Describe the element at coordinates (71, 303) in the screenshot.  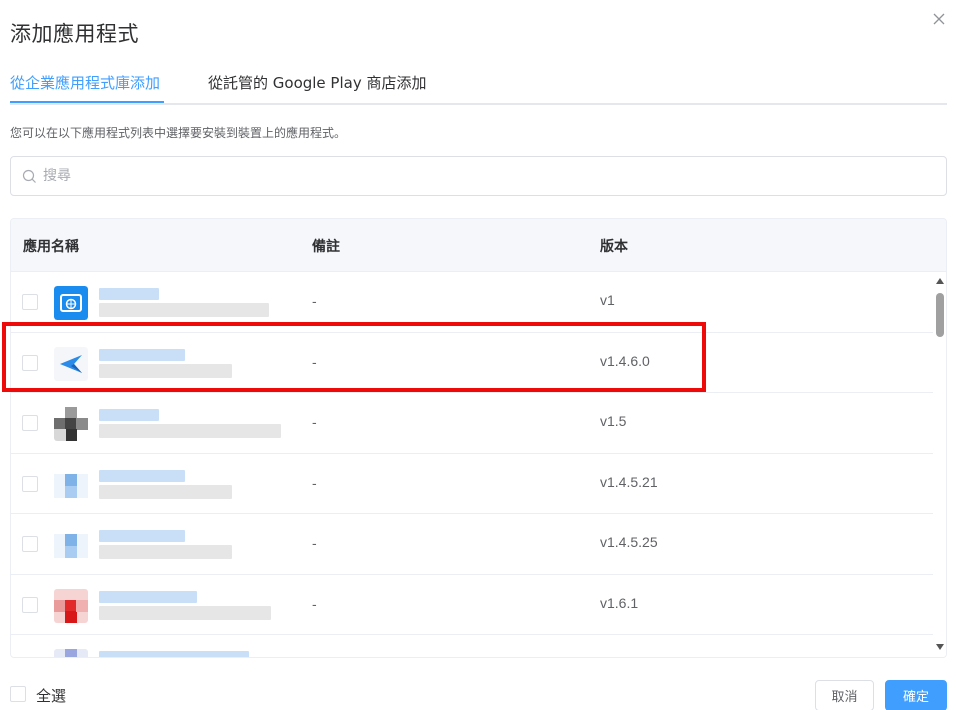
I see `browser-globe-icon` at that location.